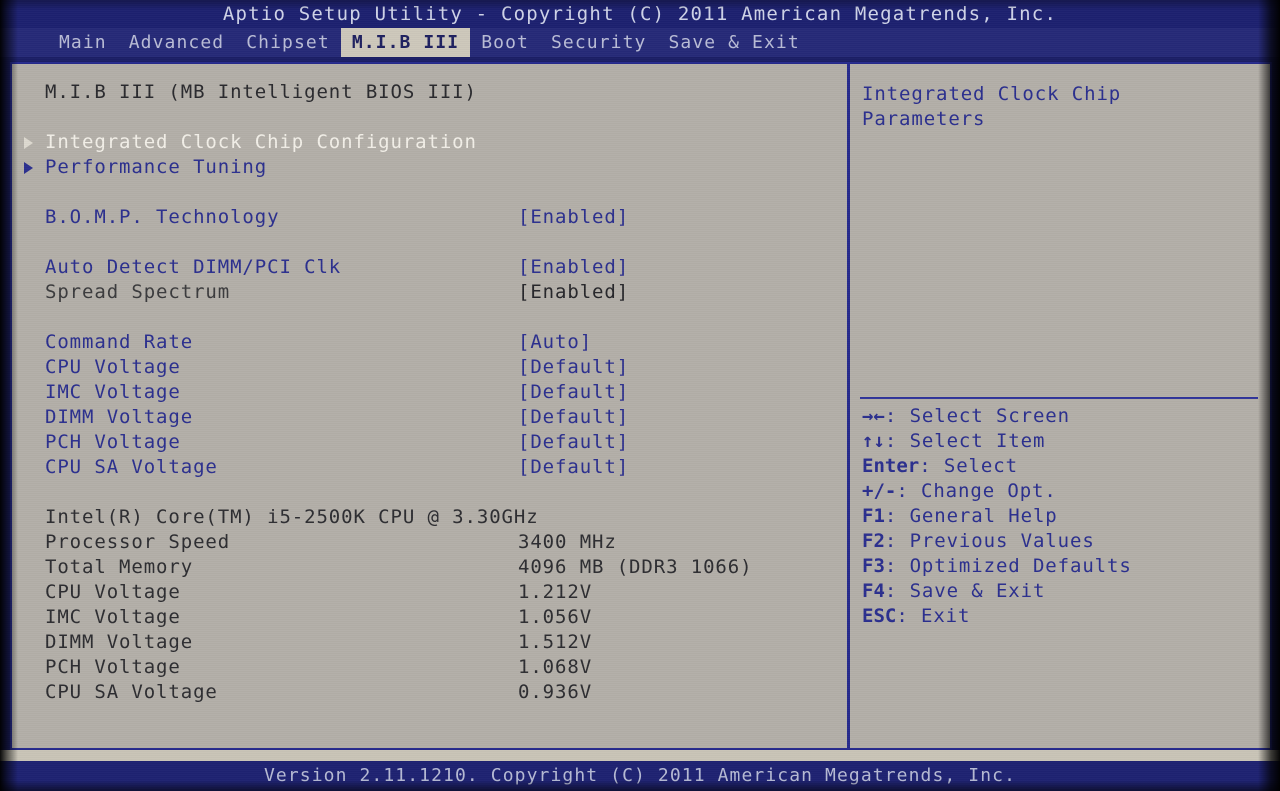 The image size is (1280, 791). What do you see at coordinates (879, 491) in the screenshot?
I see `key-glyph: +/-` at bounding box center [879, 491].